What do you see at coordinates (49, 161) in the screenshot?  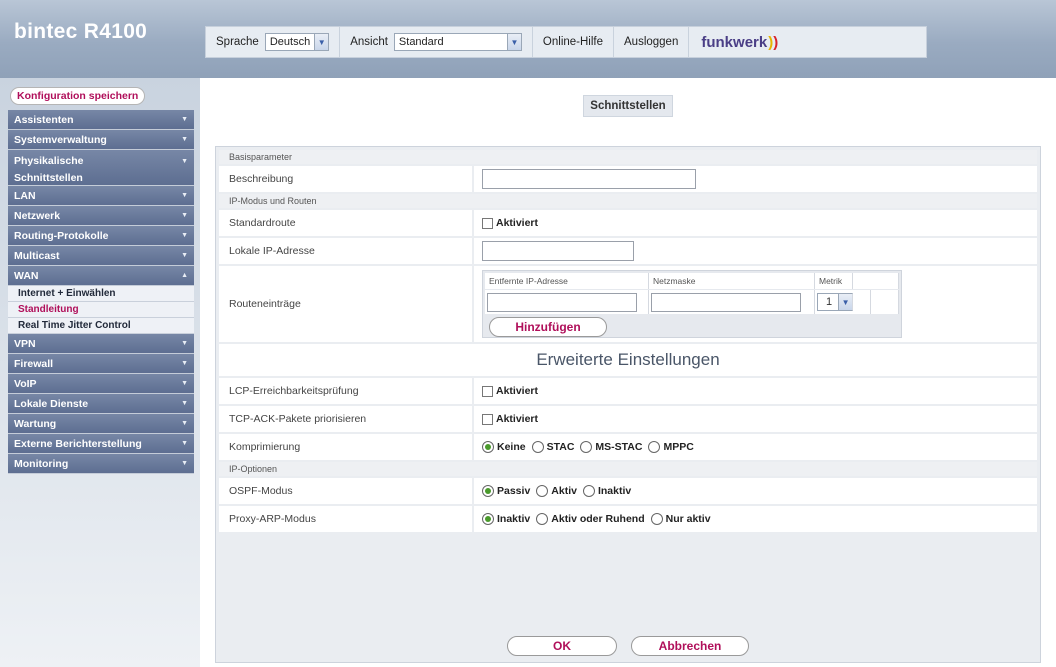 I see `sidebar-item-label-line1: Physikalische` at bounding box center [49, 161].